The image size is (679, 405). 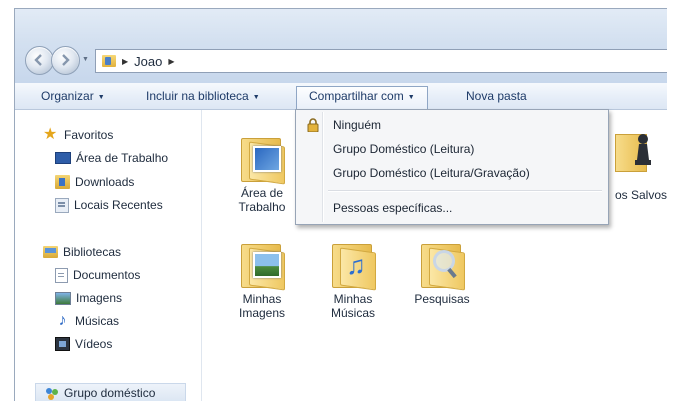 What do you see at coordinates (62, 205) in the screenshot?
I see `recent-places-icon` at bounding box center [62, 205].